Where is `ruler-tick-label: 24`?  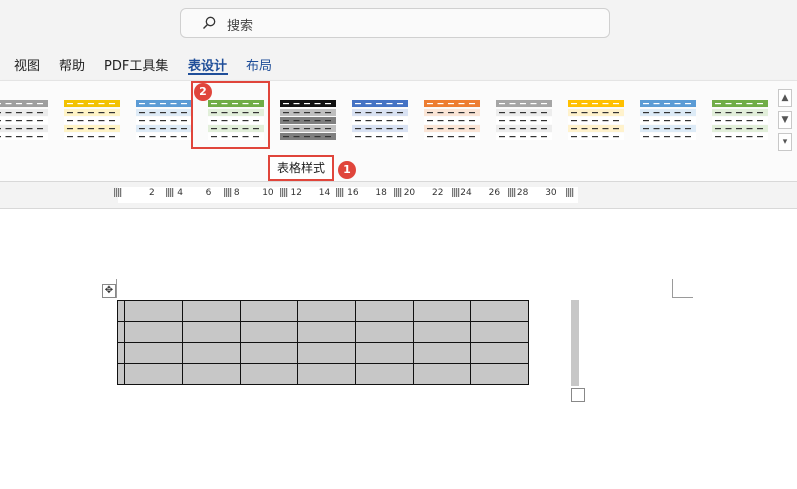
ruler-tick-label: 24 is located at coordinates (466, 193).